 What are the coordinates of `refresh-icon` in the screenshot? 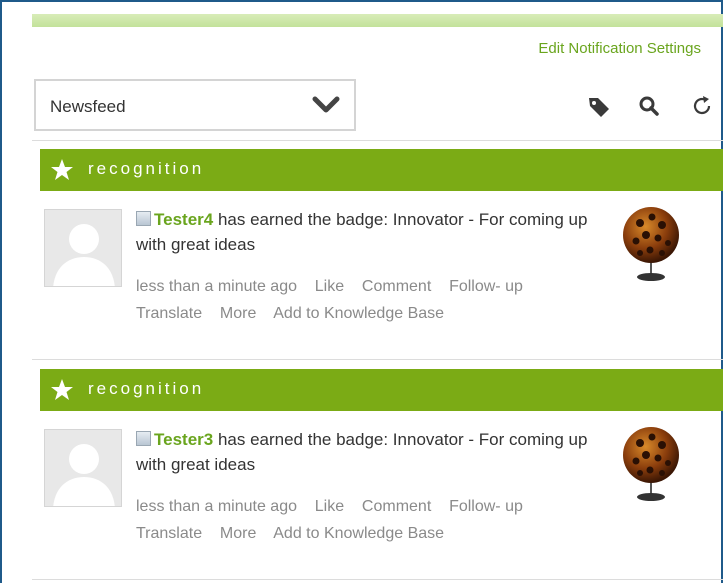 It's located at (703, 106).